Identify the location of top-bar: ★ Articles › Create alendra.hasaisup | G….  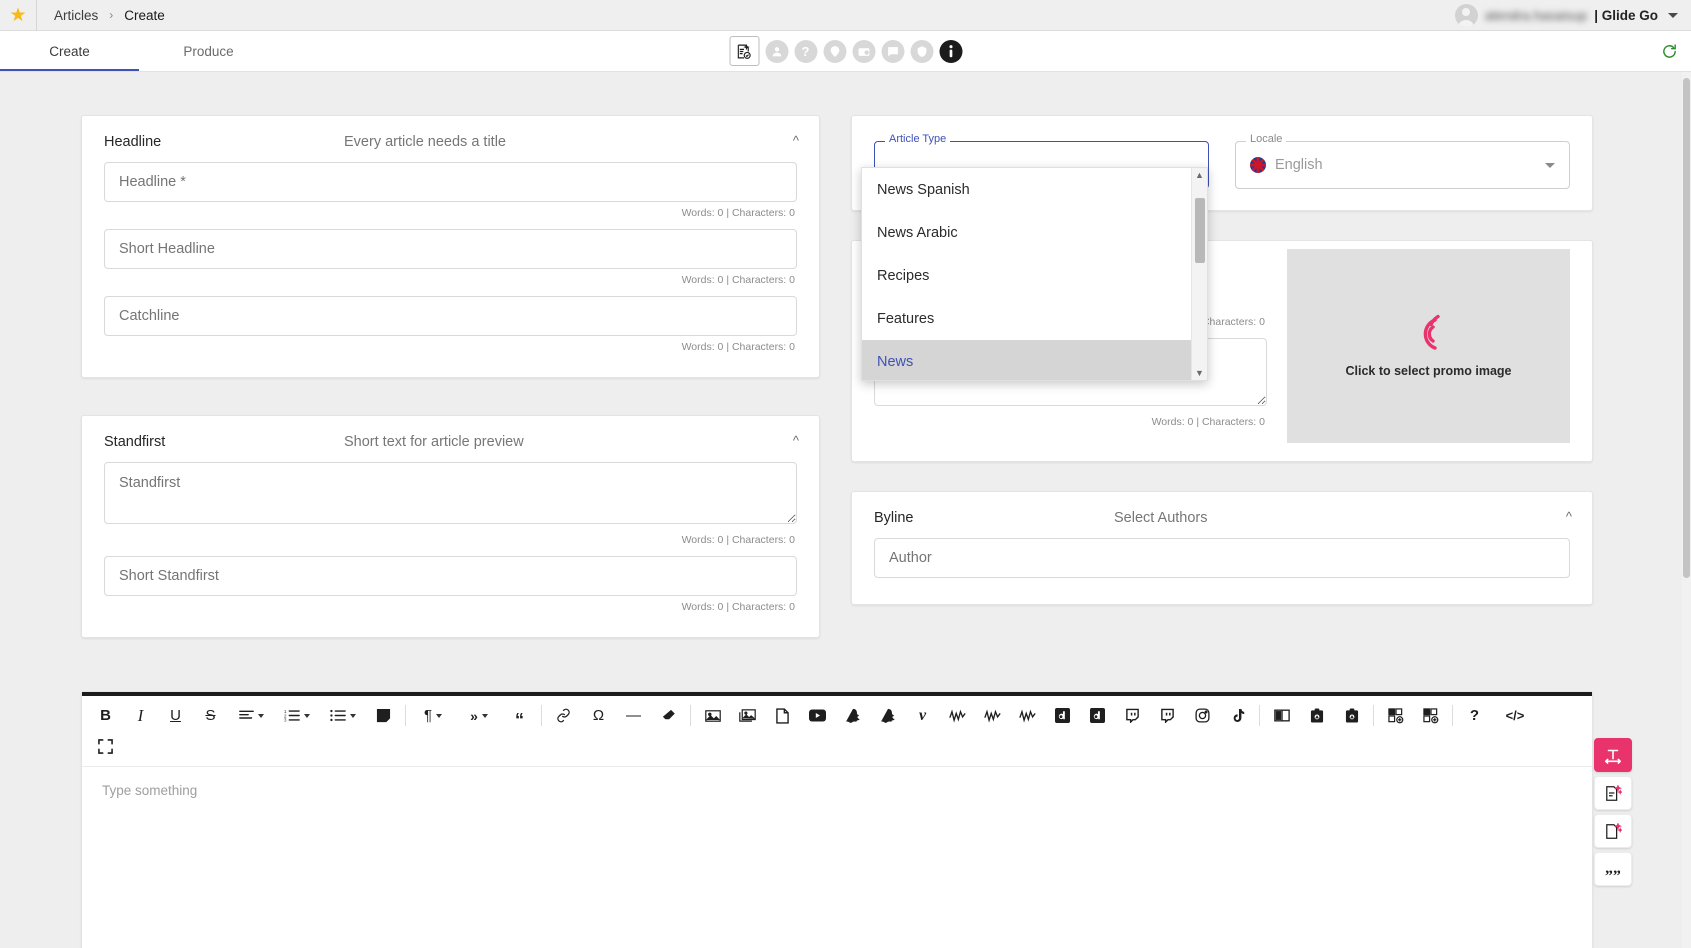
(845, 15).